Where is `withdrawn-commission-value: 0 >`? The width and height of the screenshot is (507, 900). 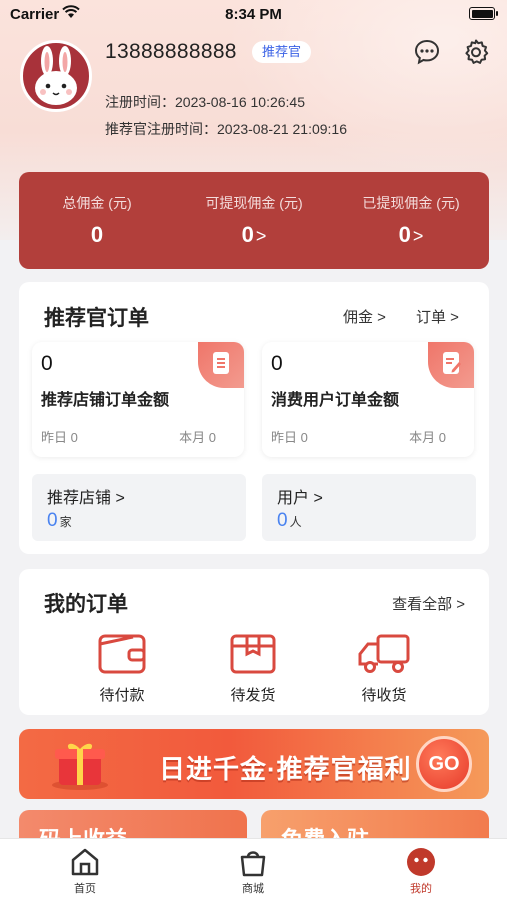 withdrawn-commission-value: 0 > is located at coordinates (411, 234).